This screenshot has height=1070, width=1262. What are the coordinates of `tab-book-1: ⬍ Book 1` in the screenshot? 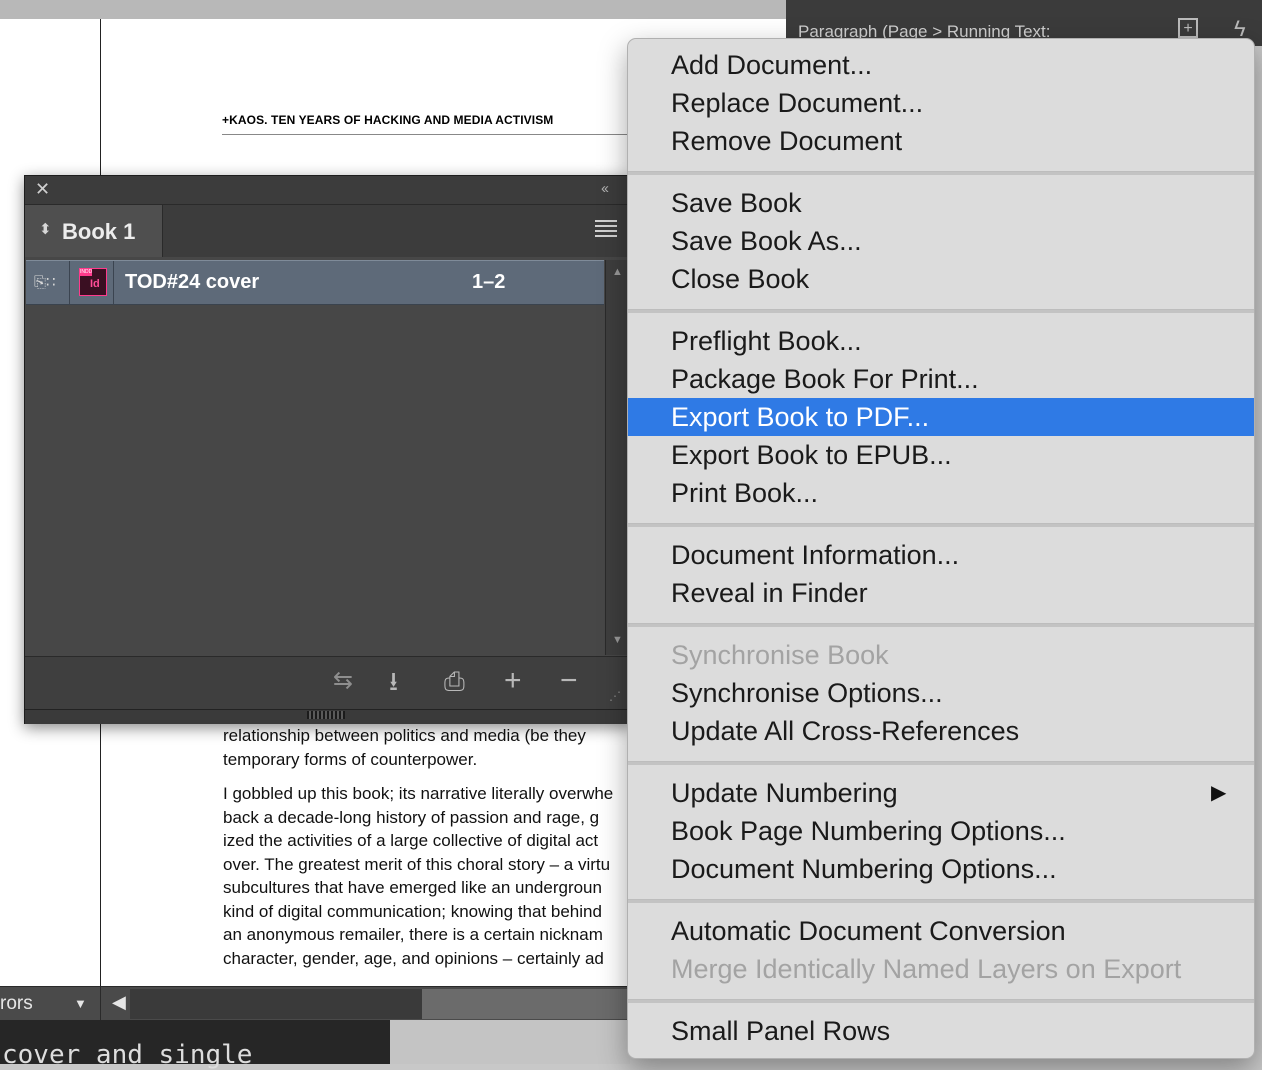 It's located at (94, 231).